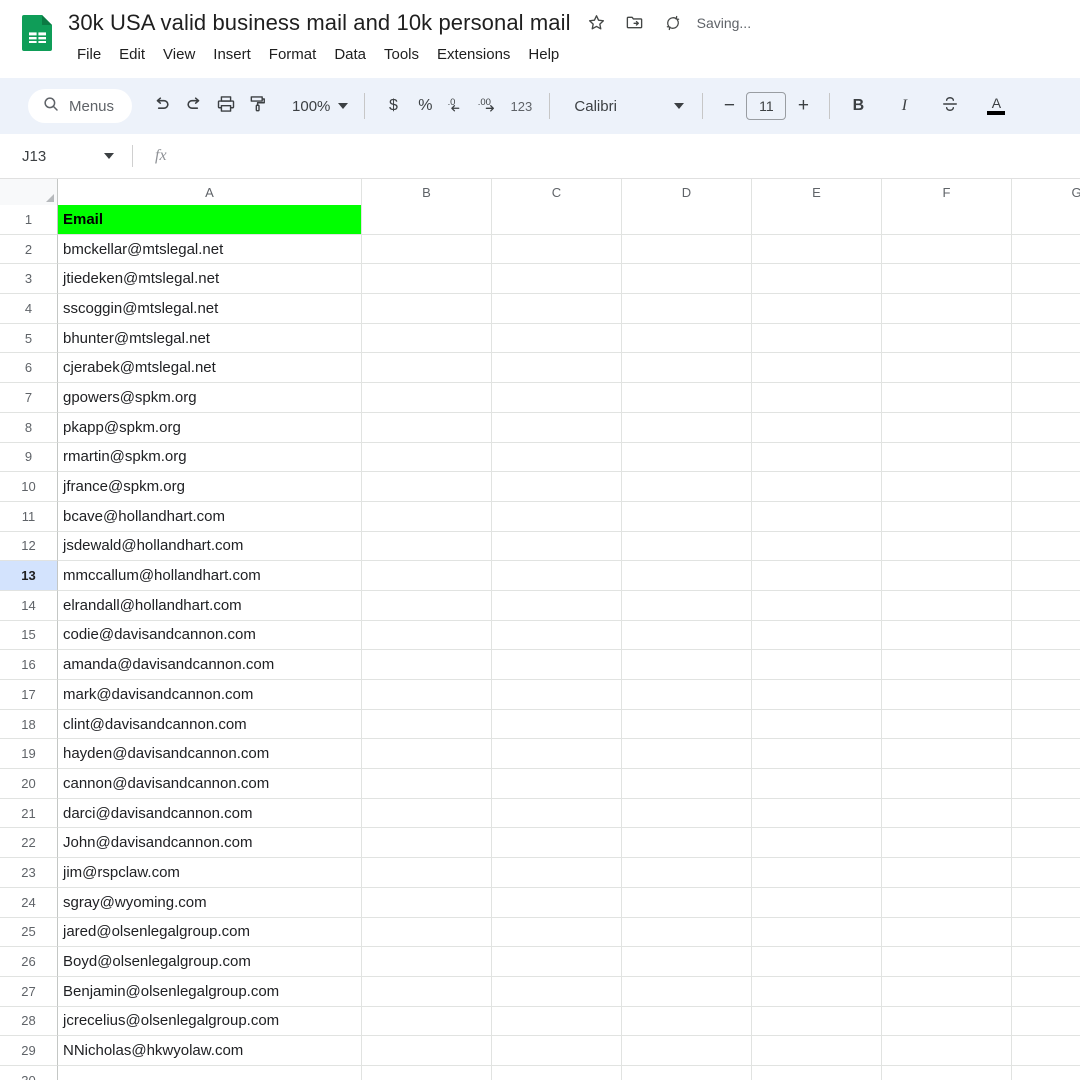 The height and width of the screenshot is (1080, 1080). I want to click on cell-C25, so click(557, 932).